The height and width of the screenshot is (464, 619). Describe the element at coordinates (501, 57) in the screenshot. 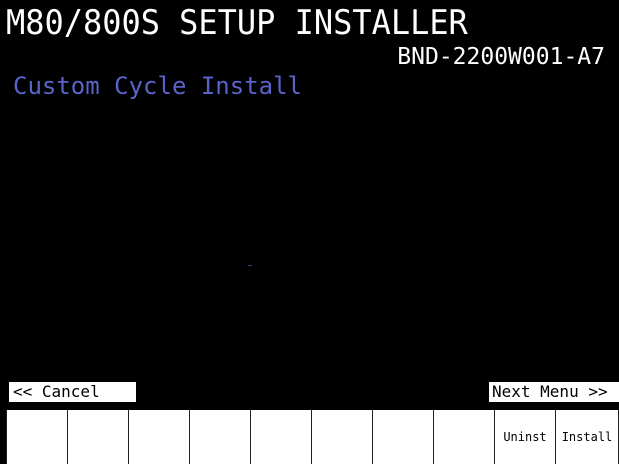

I see `version-label: BND-2200W001-A7` at that location.